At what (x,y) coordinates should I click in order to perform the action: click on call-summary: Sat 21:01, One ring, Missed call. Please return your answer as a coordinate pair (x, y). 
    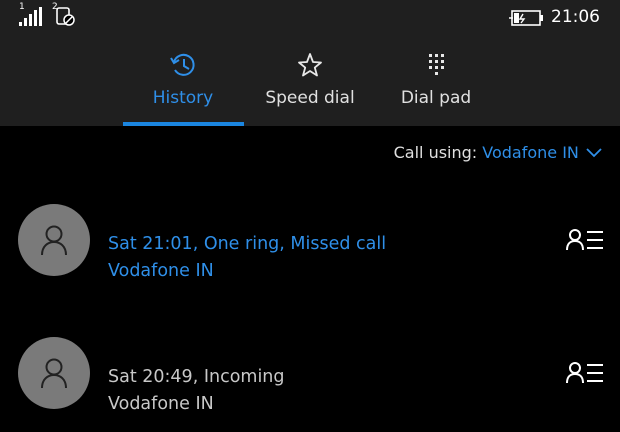
    Looking at the image, I should click on (247, 244).